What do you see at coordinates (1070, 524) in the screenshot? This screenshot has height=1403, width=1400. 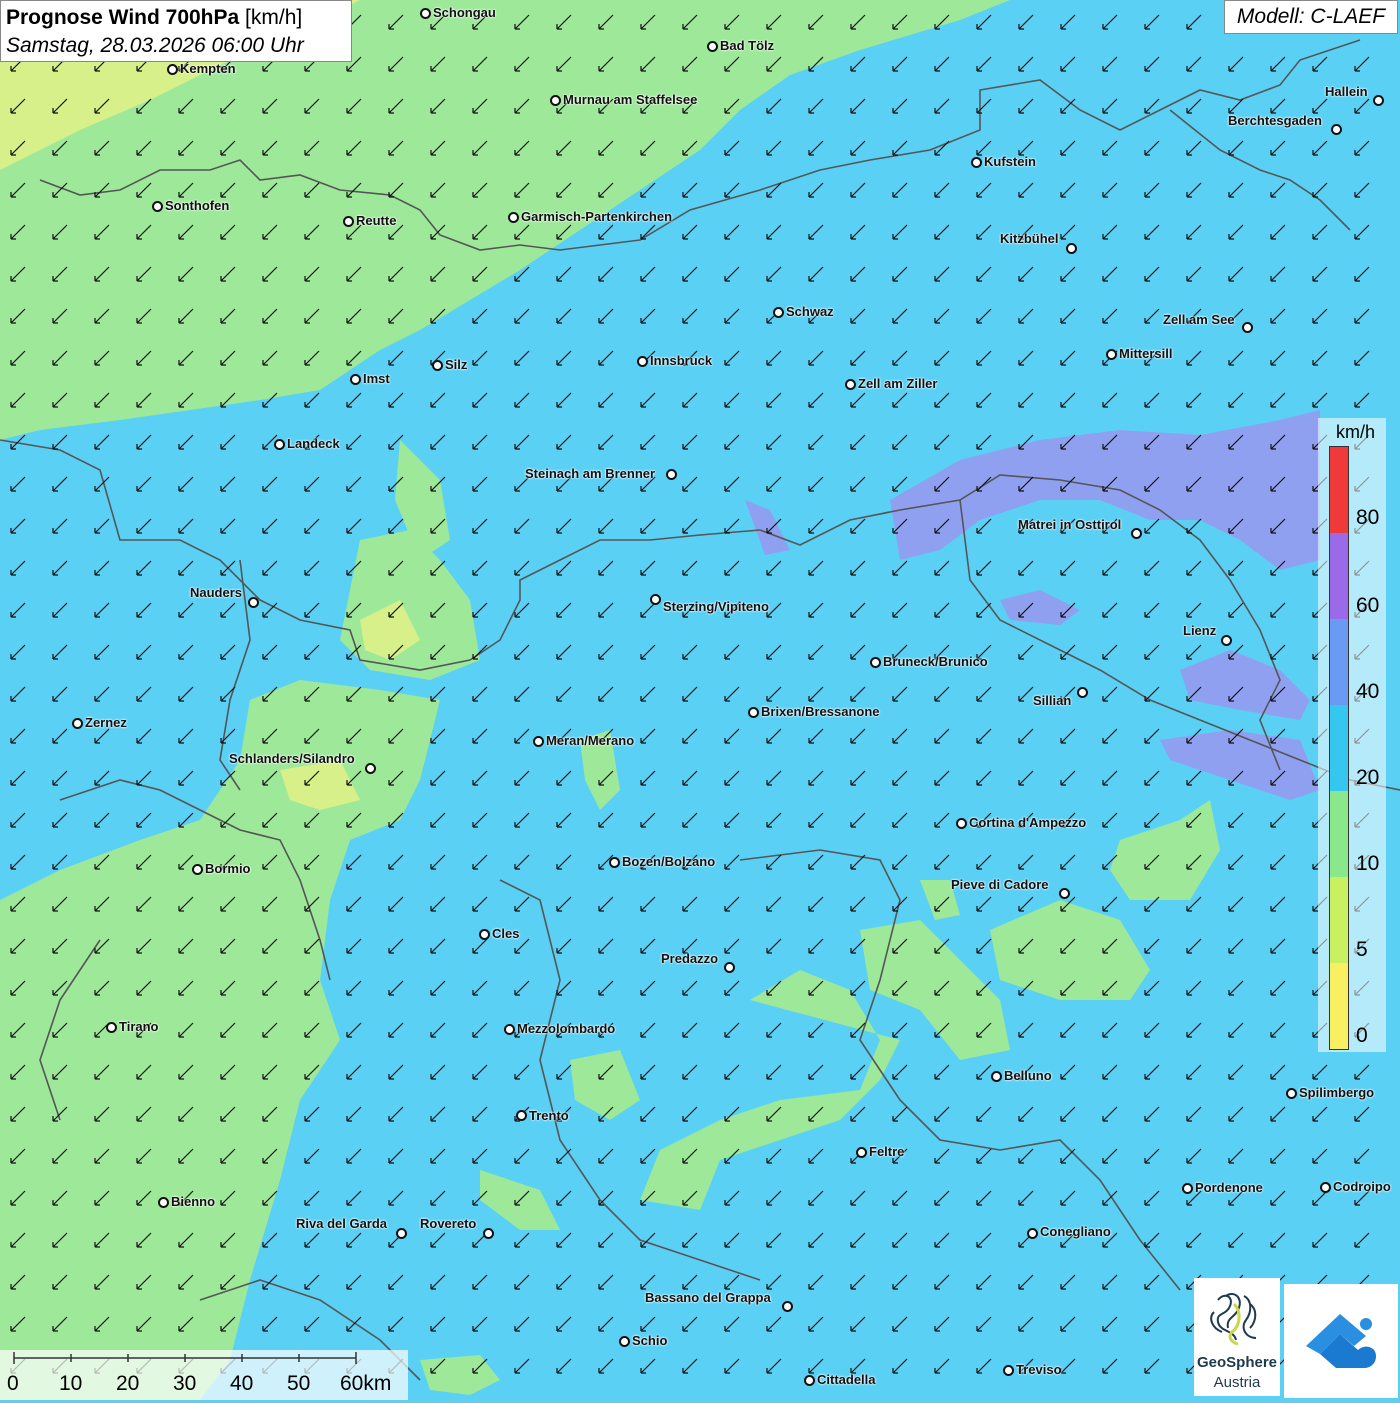 I see `city-label-matrei: Matrei in Osttirol` at bounding box center [1070, 524].